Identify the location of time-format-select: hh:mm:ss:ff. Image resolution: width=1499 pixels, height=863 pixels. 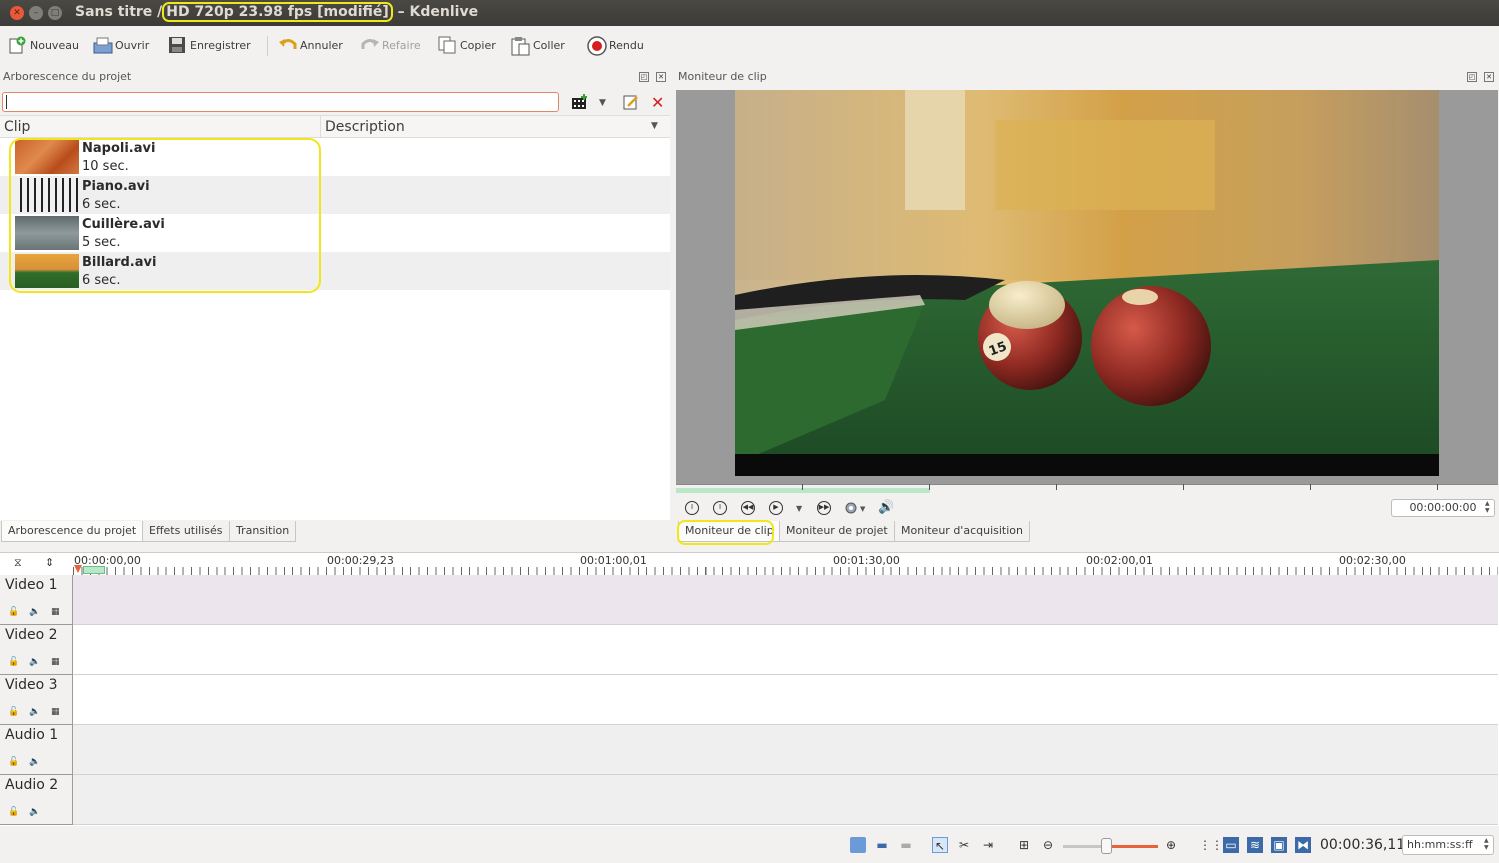
(1448, 845).